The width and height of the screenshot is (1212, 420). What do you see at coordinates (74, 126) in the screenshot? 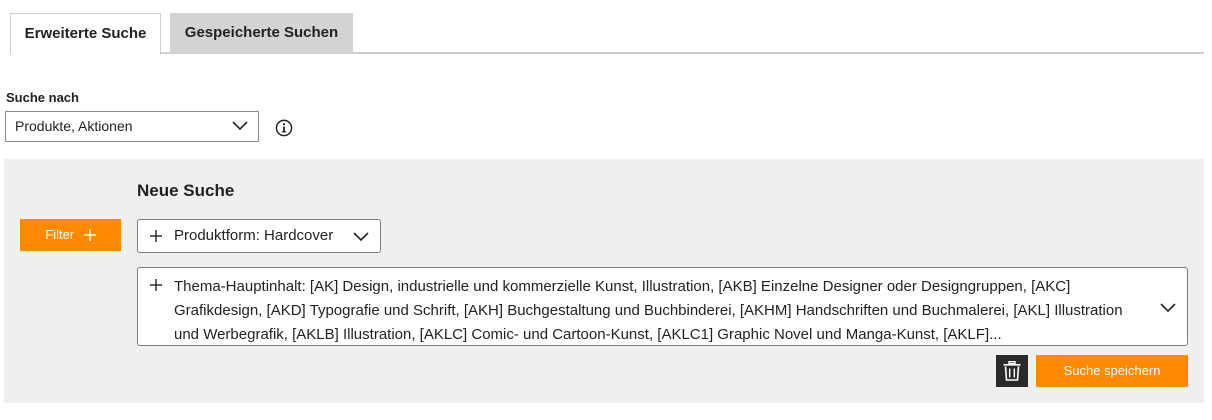
I see `search-by-value: Produkte, Aktionen` at bounding box center [74, 126].